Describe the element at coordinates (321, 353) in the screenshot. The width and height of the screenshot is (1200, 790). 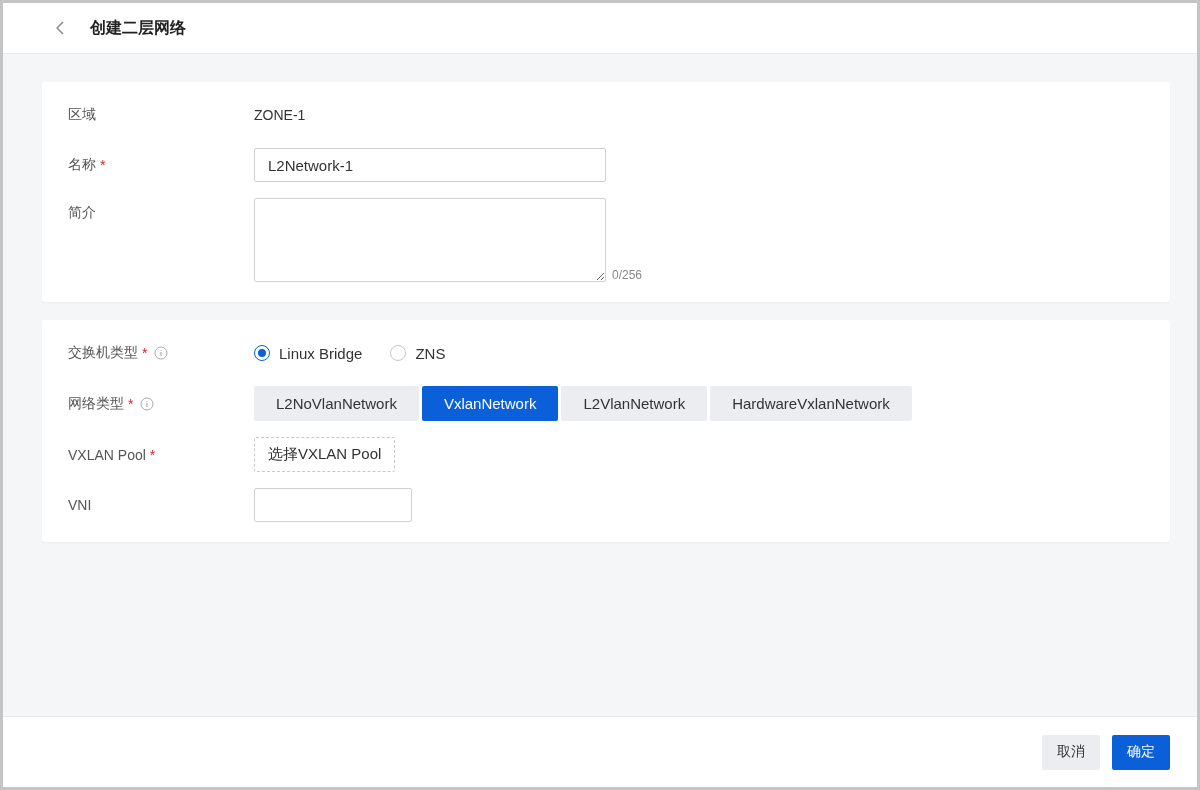
I see `radio-label: Linux Bridge` at that location.